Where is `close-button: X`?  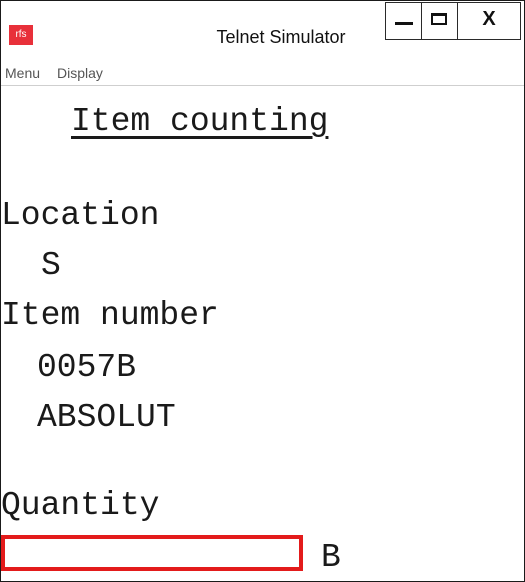 close-button: X is located at coordinates (489, 21).